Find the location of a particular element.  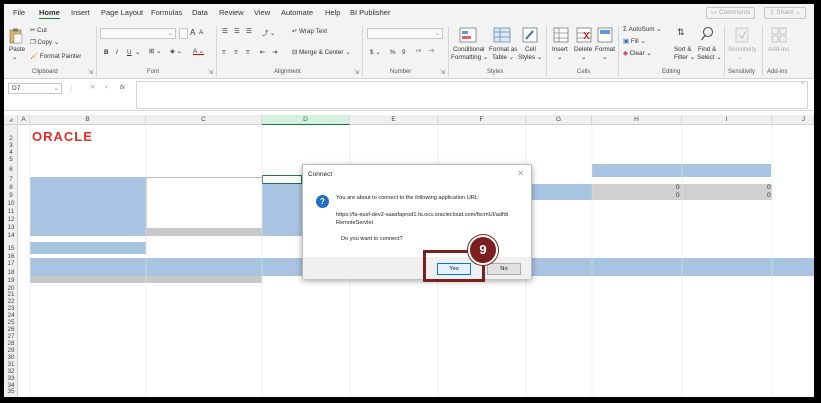

cancel-icon: ✕ is located at coordinates (92, 87).